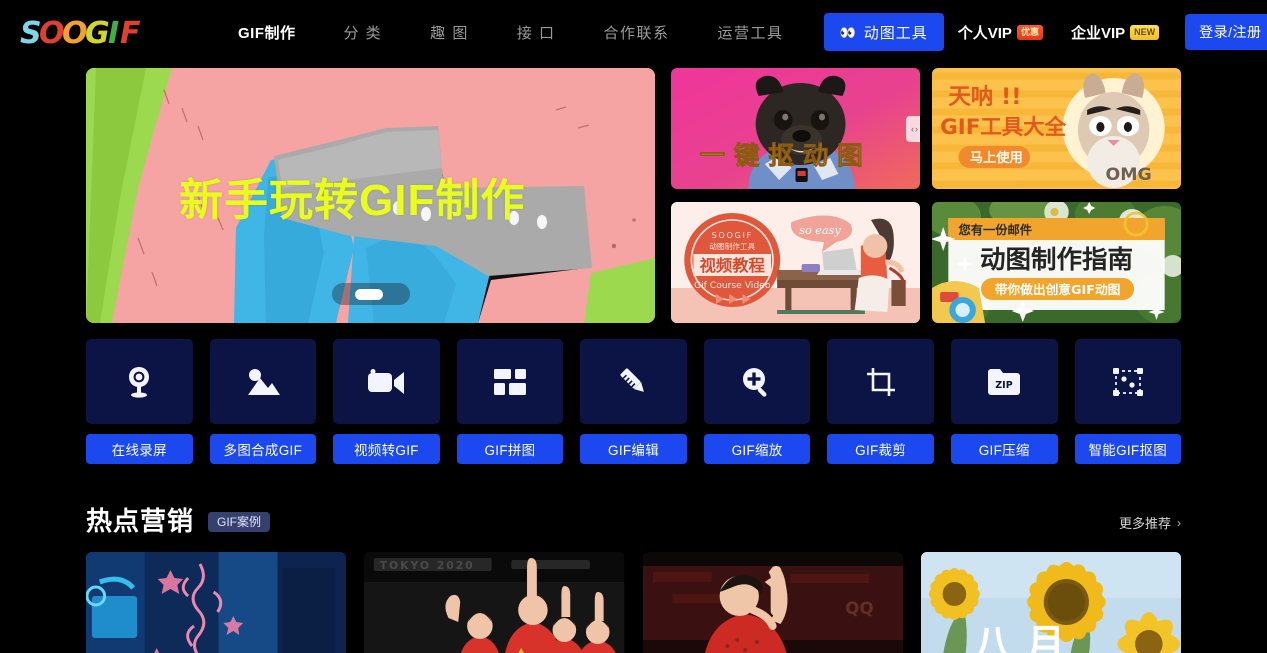 The image size is (1267, 653). I want to click on animated-tools-button: 👀 动图工具, so click(883, 32).